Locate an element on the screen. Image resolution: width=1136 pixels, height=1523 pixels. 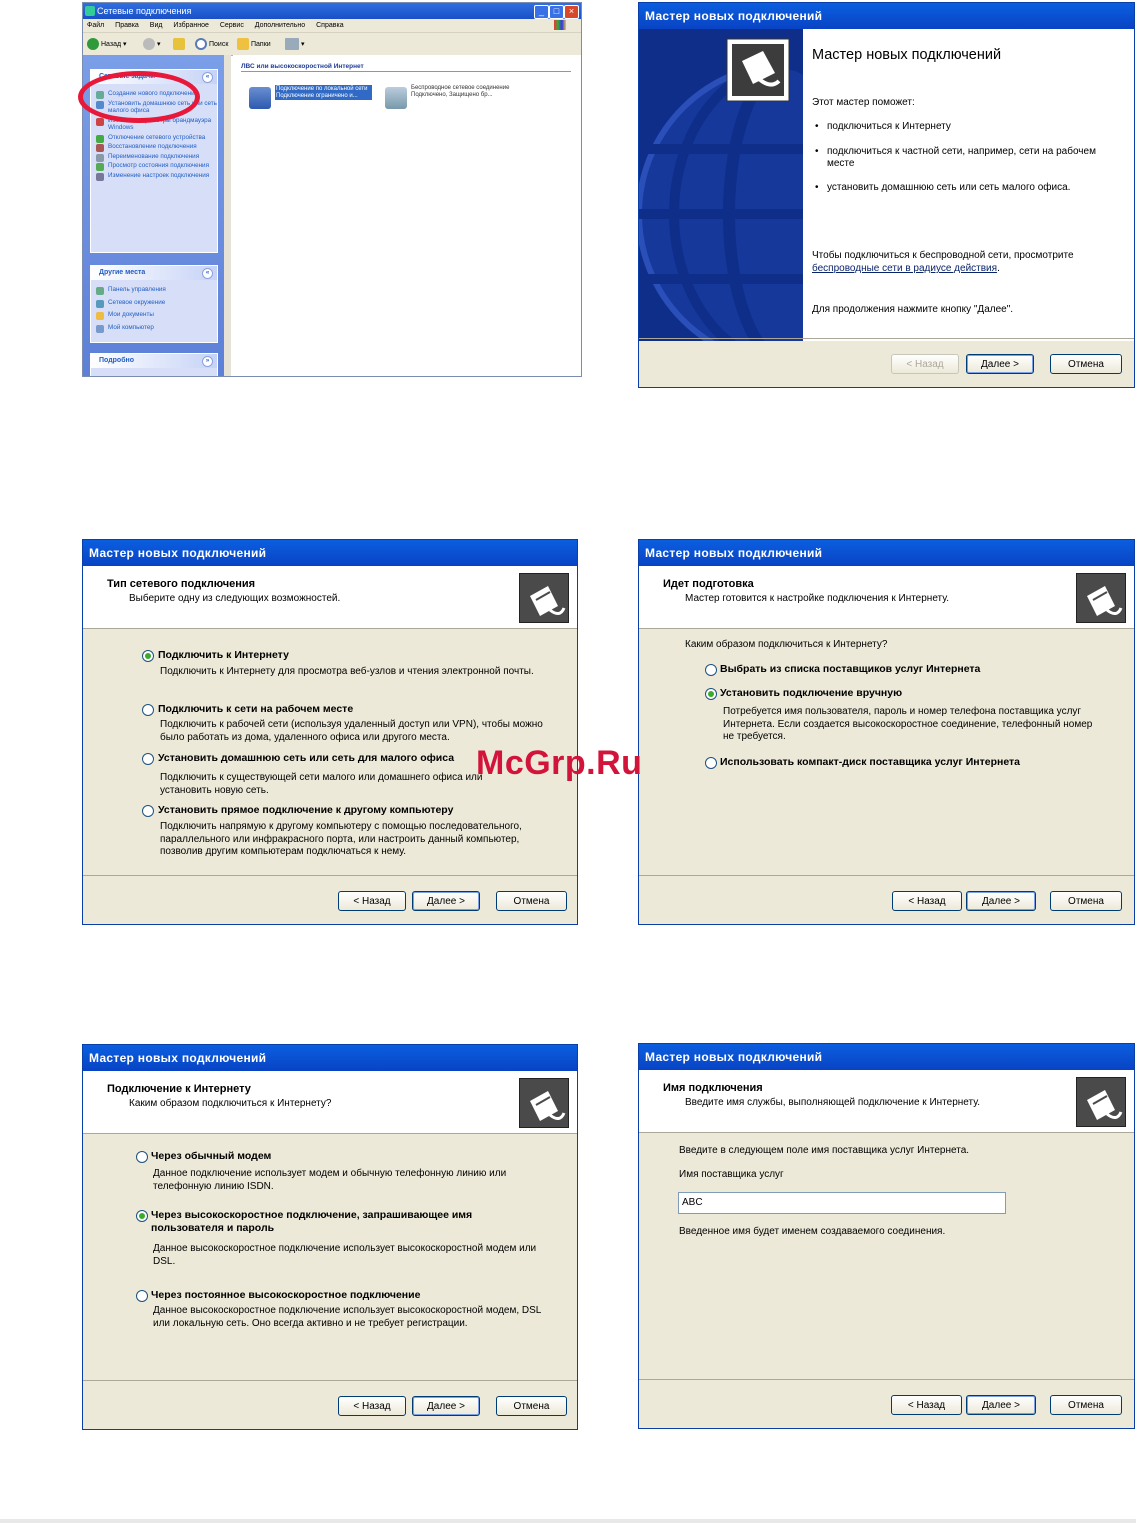
step-title: Тип сетевого подключения is located at coordinates (181, 584).